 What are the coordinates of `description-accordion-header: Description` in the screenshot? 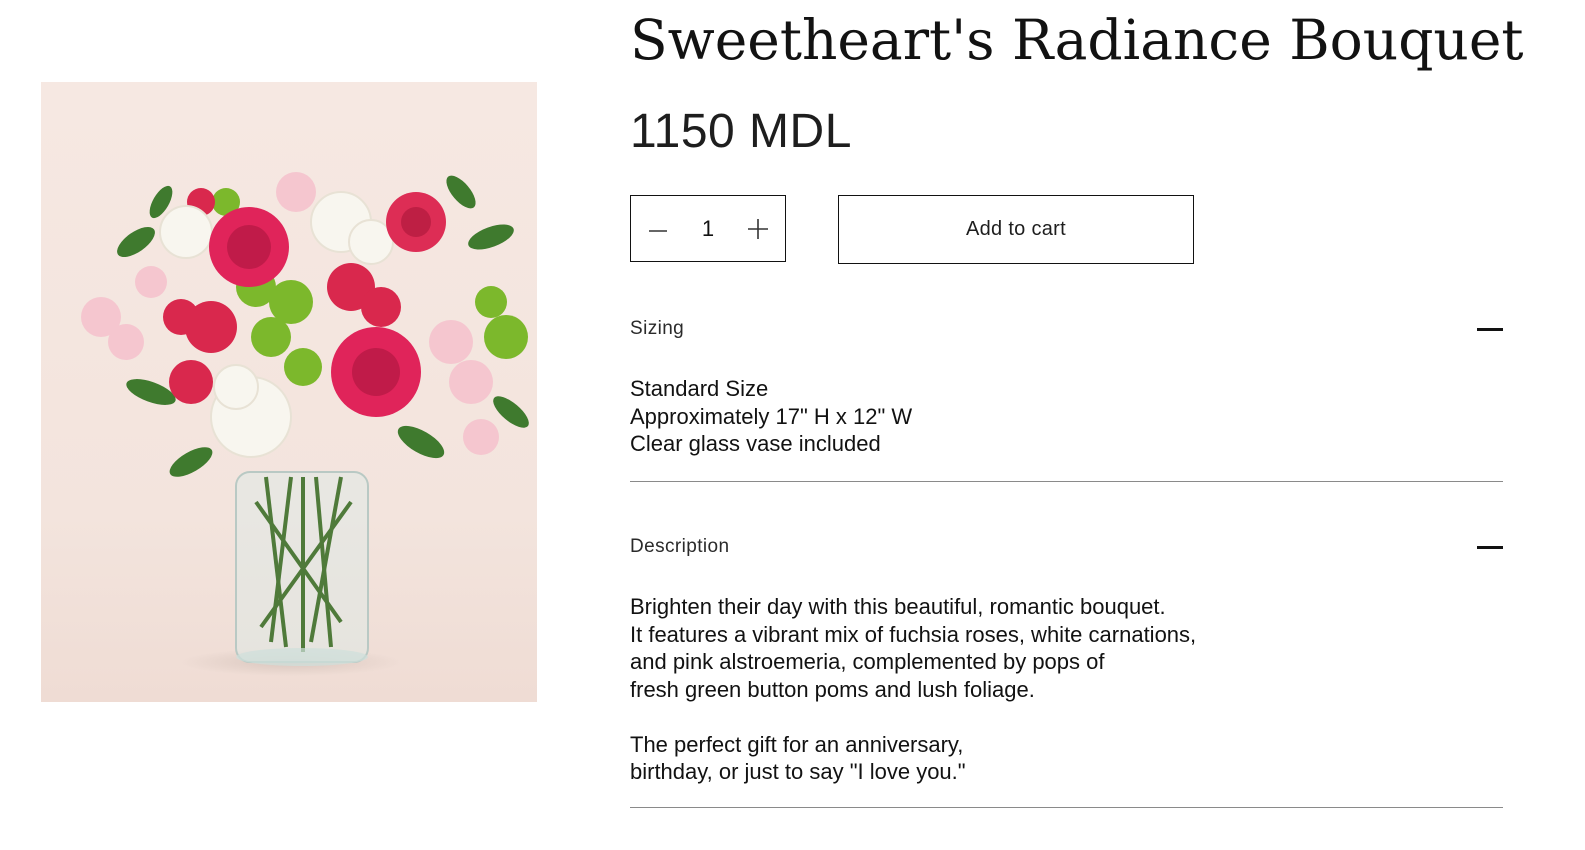 It's located at (1066, 547).